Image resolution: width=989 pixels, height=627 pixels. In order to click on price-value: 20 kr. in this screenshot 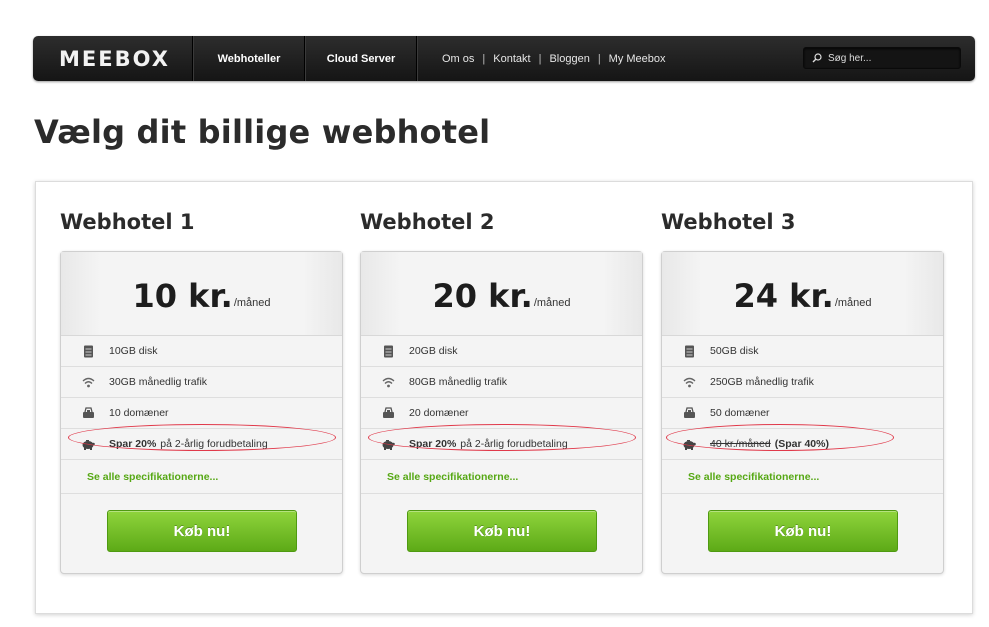, I will do `click(482, 295)`.